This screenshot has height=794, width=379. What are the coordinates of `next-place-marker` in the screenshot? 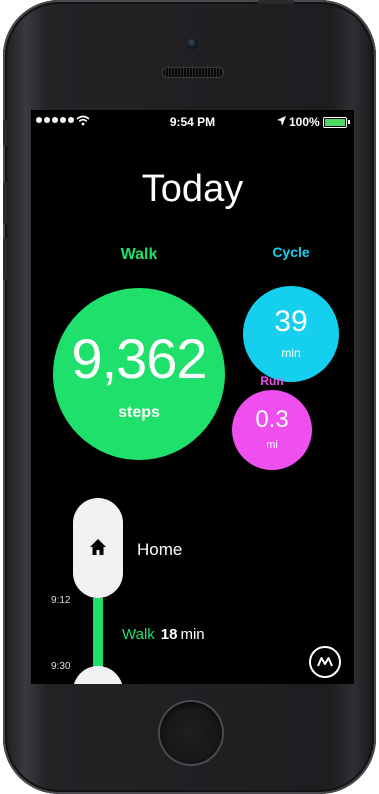 It's located at (98, 675).